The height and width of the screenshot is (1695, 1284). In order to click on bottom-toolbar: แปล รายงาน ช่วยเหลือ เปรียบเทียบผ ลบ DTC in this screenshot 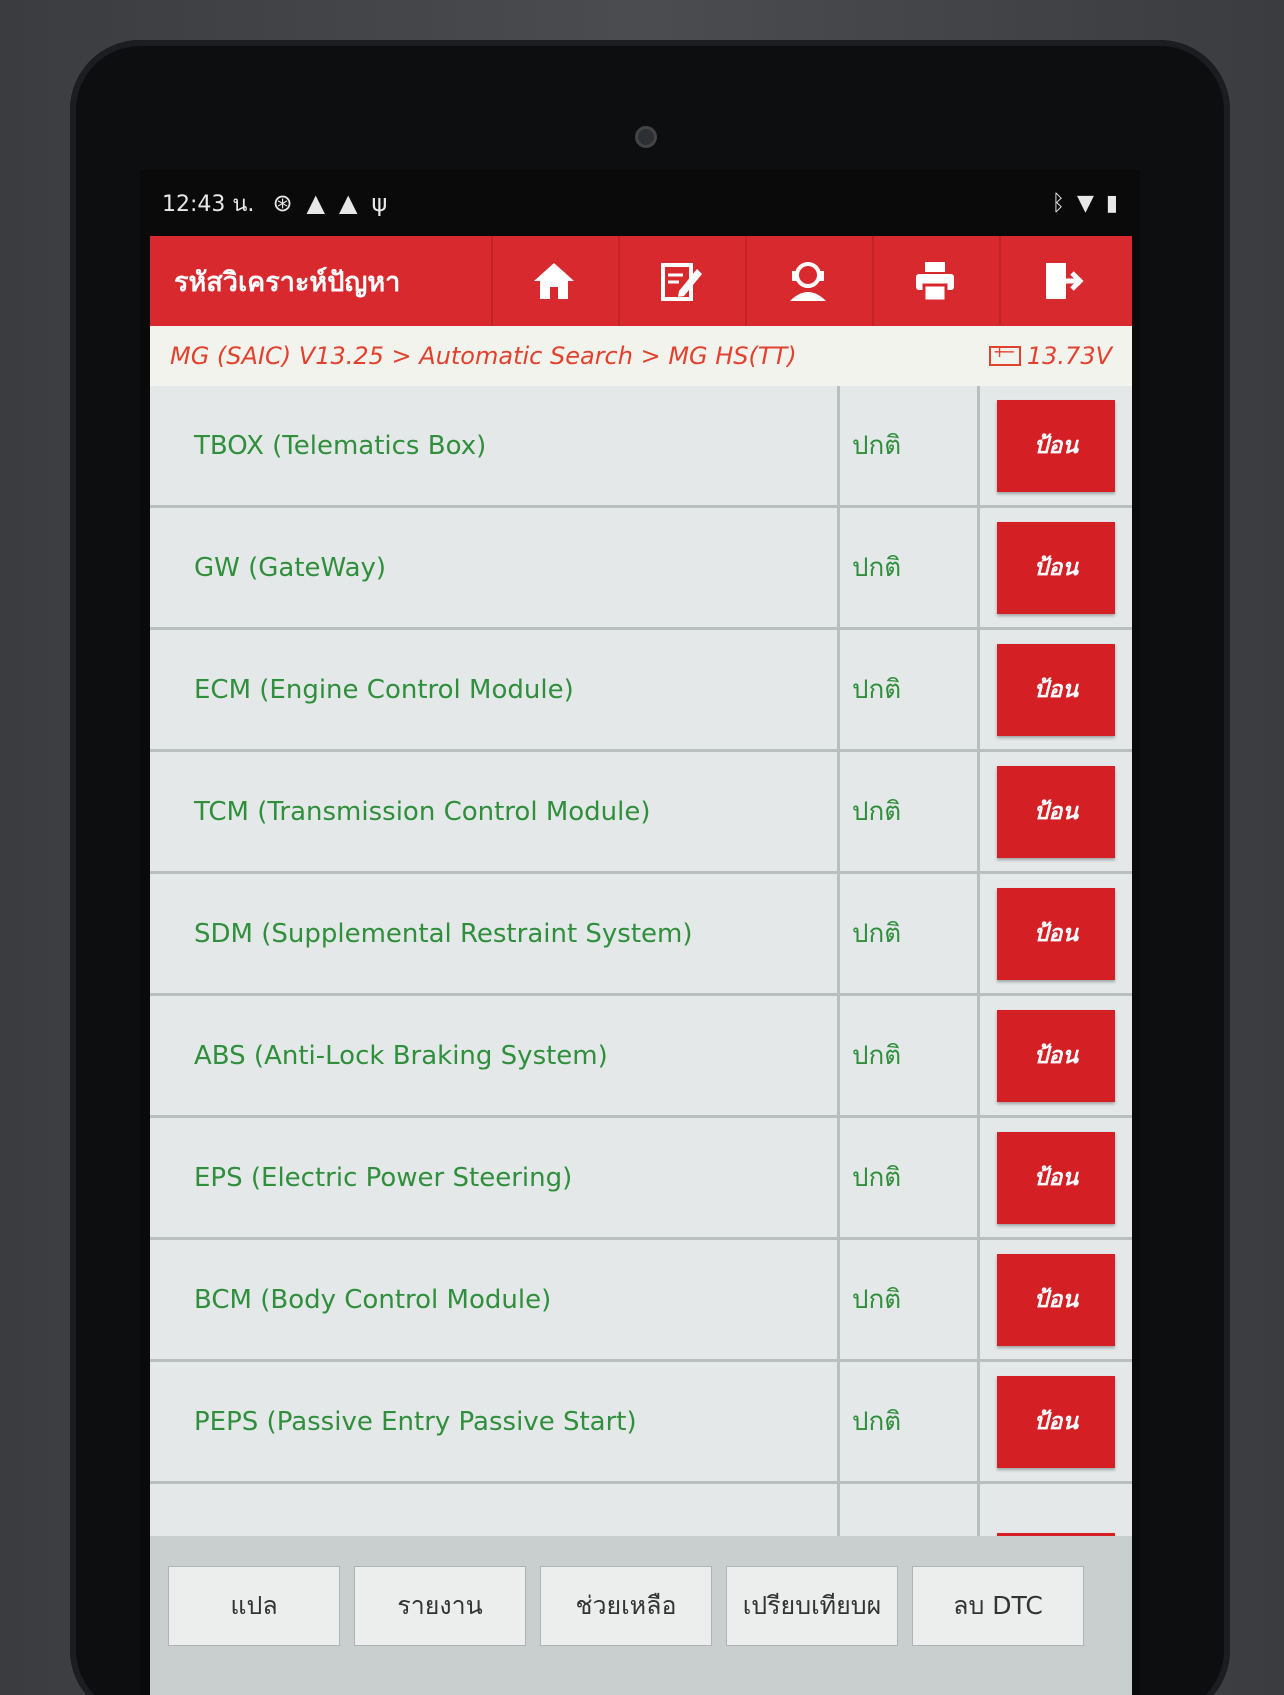, I will do `click(641, 1615)`.